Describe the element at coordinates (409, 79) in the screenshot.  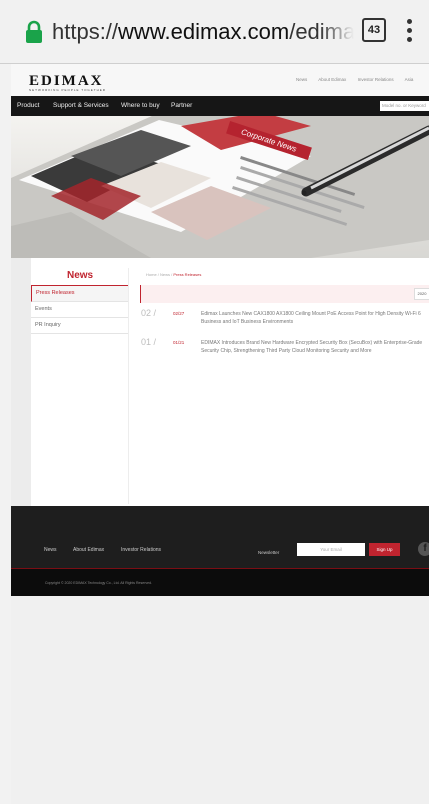
I see `toplink-region: Asia` at that location.